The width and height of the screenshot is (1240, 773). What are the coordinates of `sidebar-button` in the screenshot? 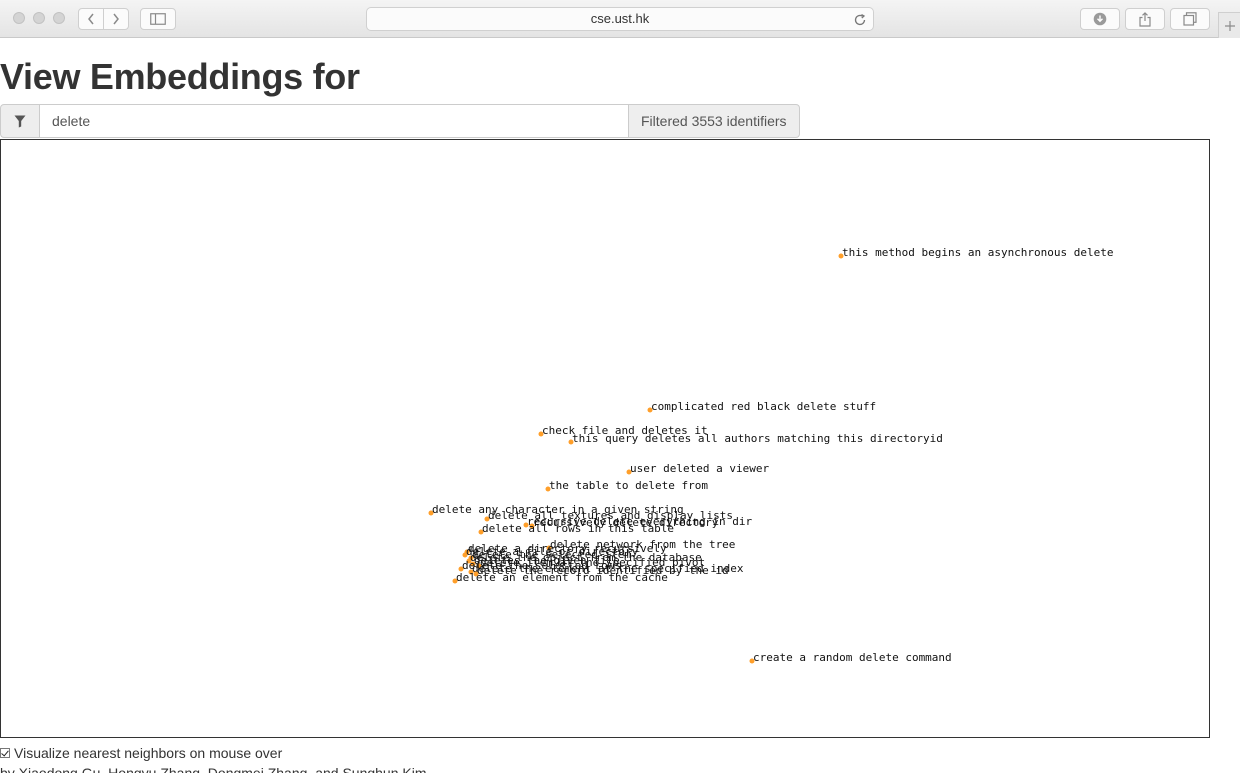 It's located at (158, 19).